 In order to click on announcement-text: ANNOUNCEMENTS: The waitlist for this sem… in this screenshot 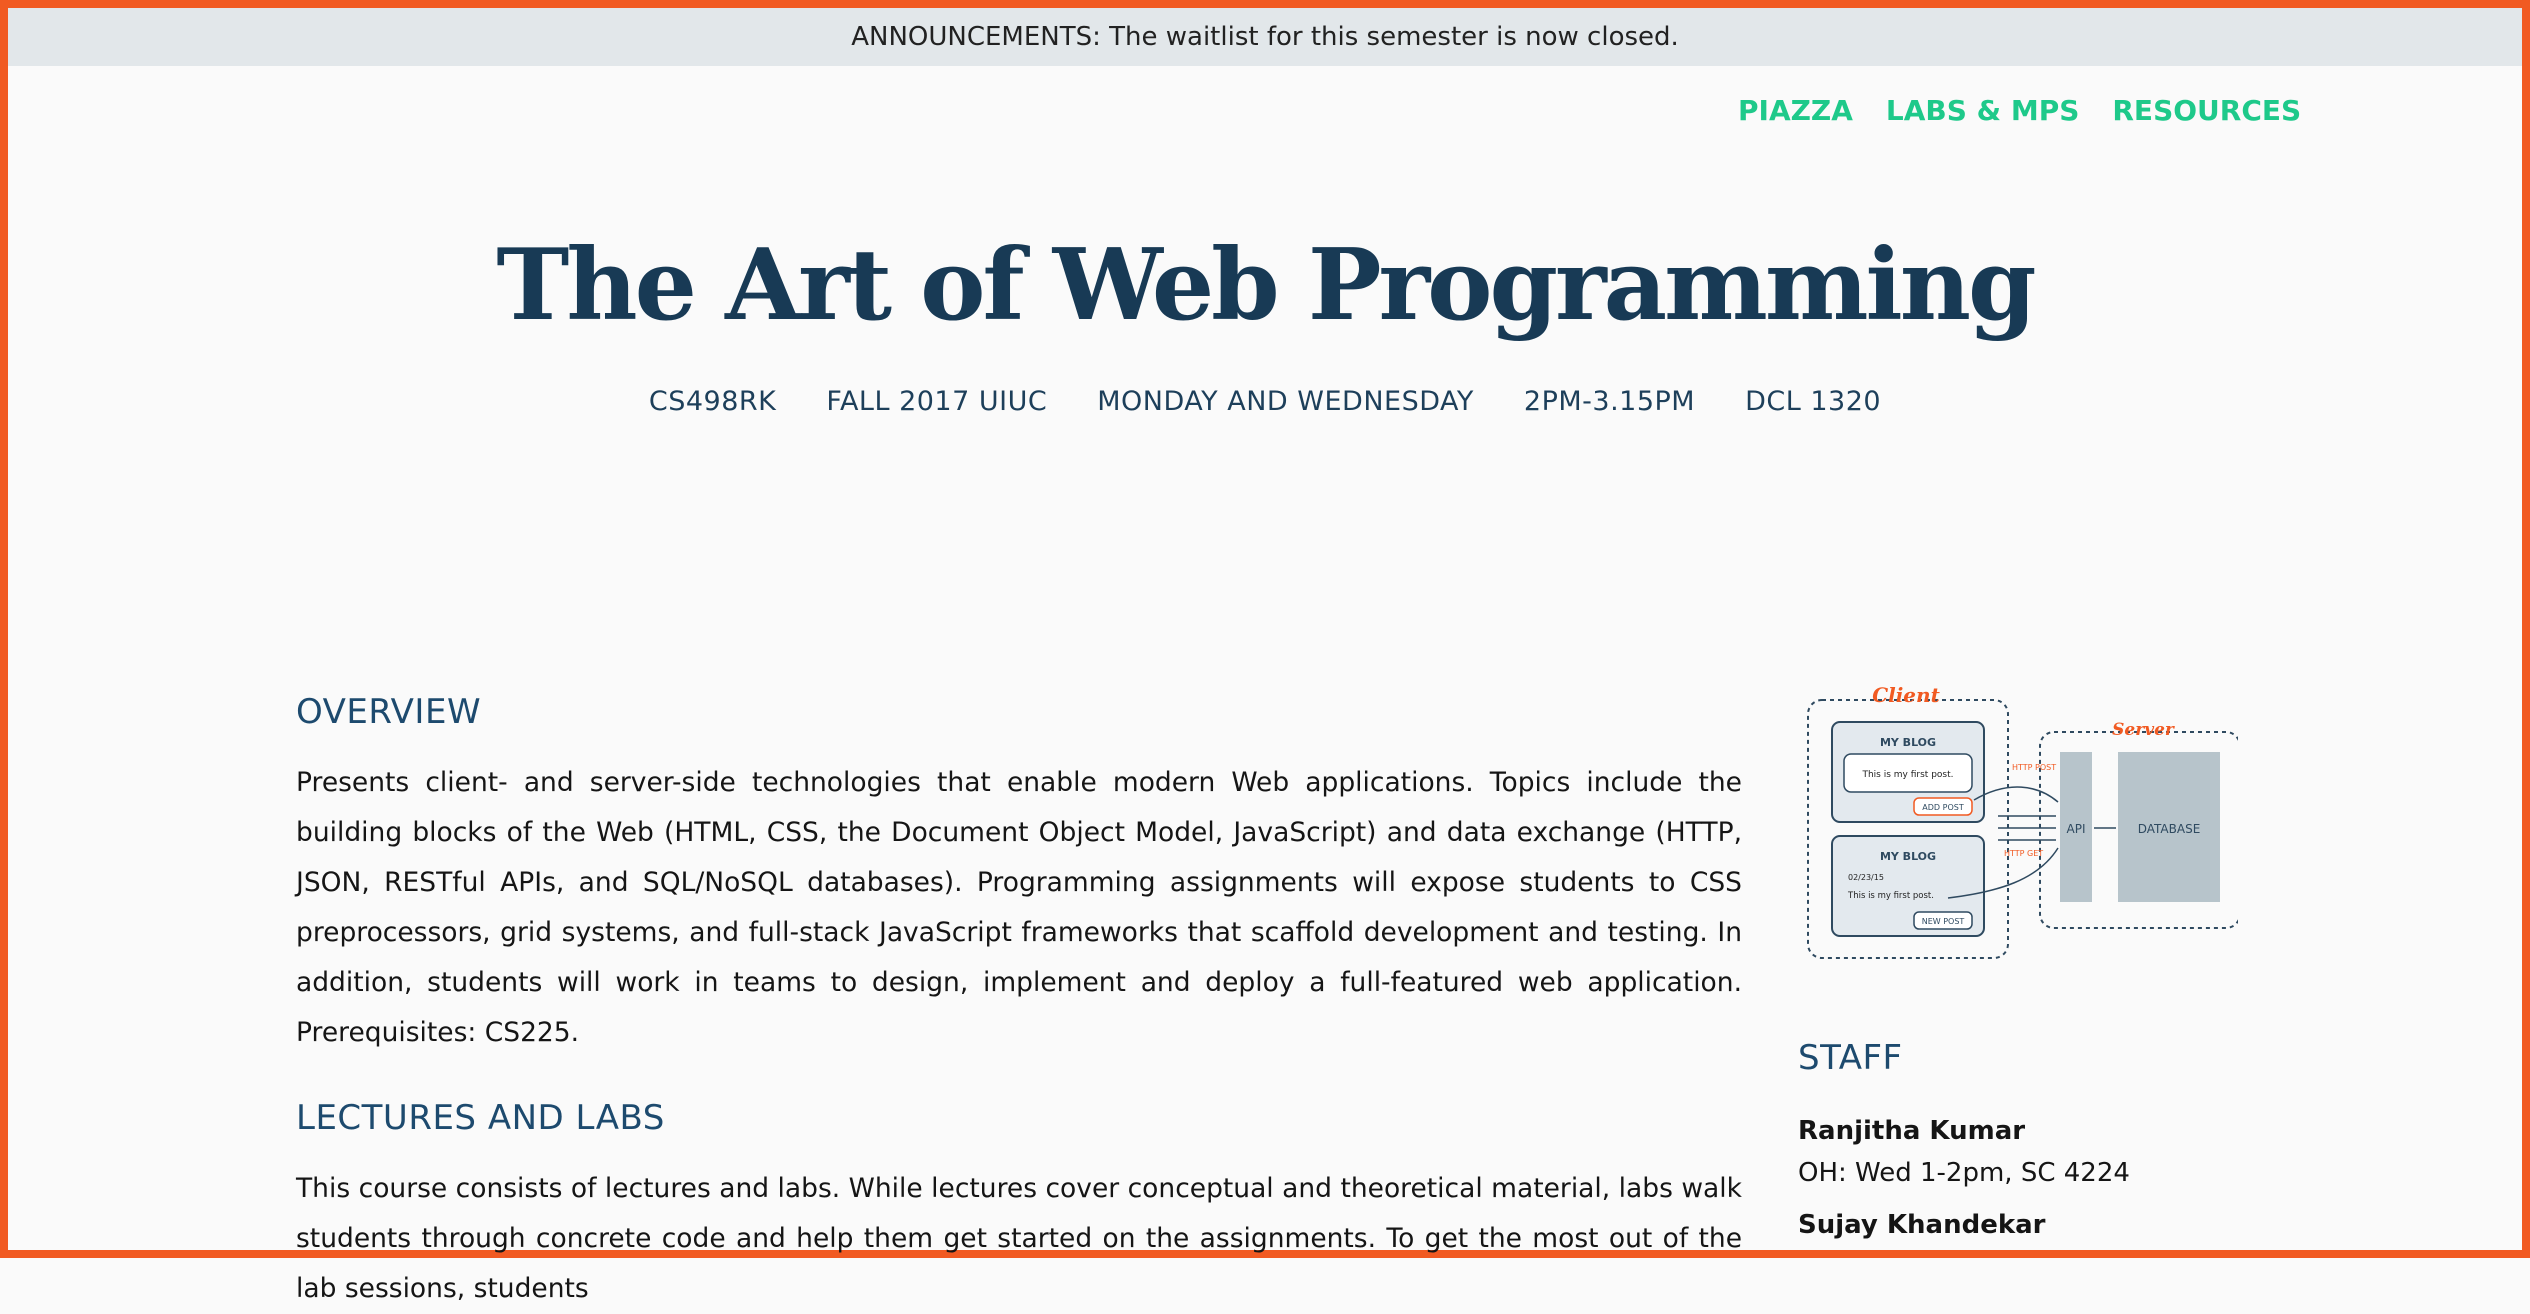, I will do `click(1265, 37)`.